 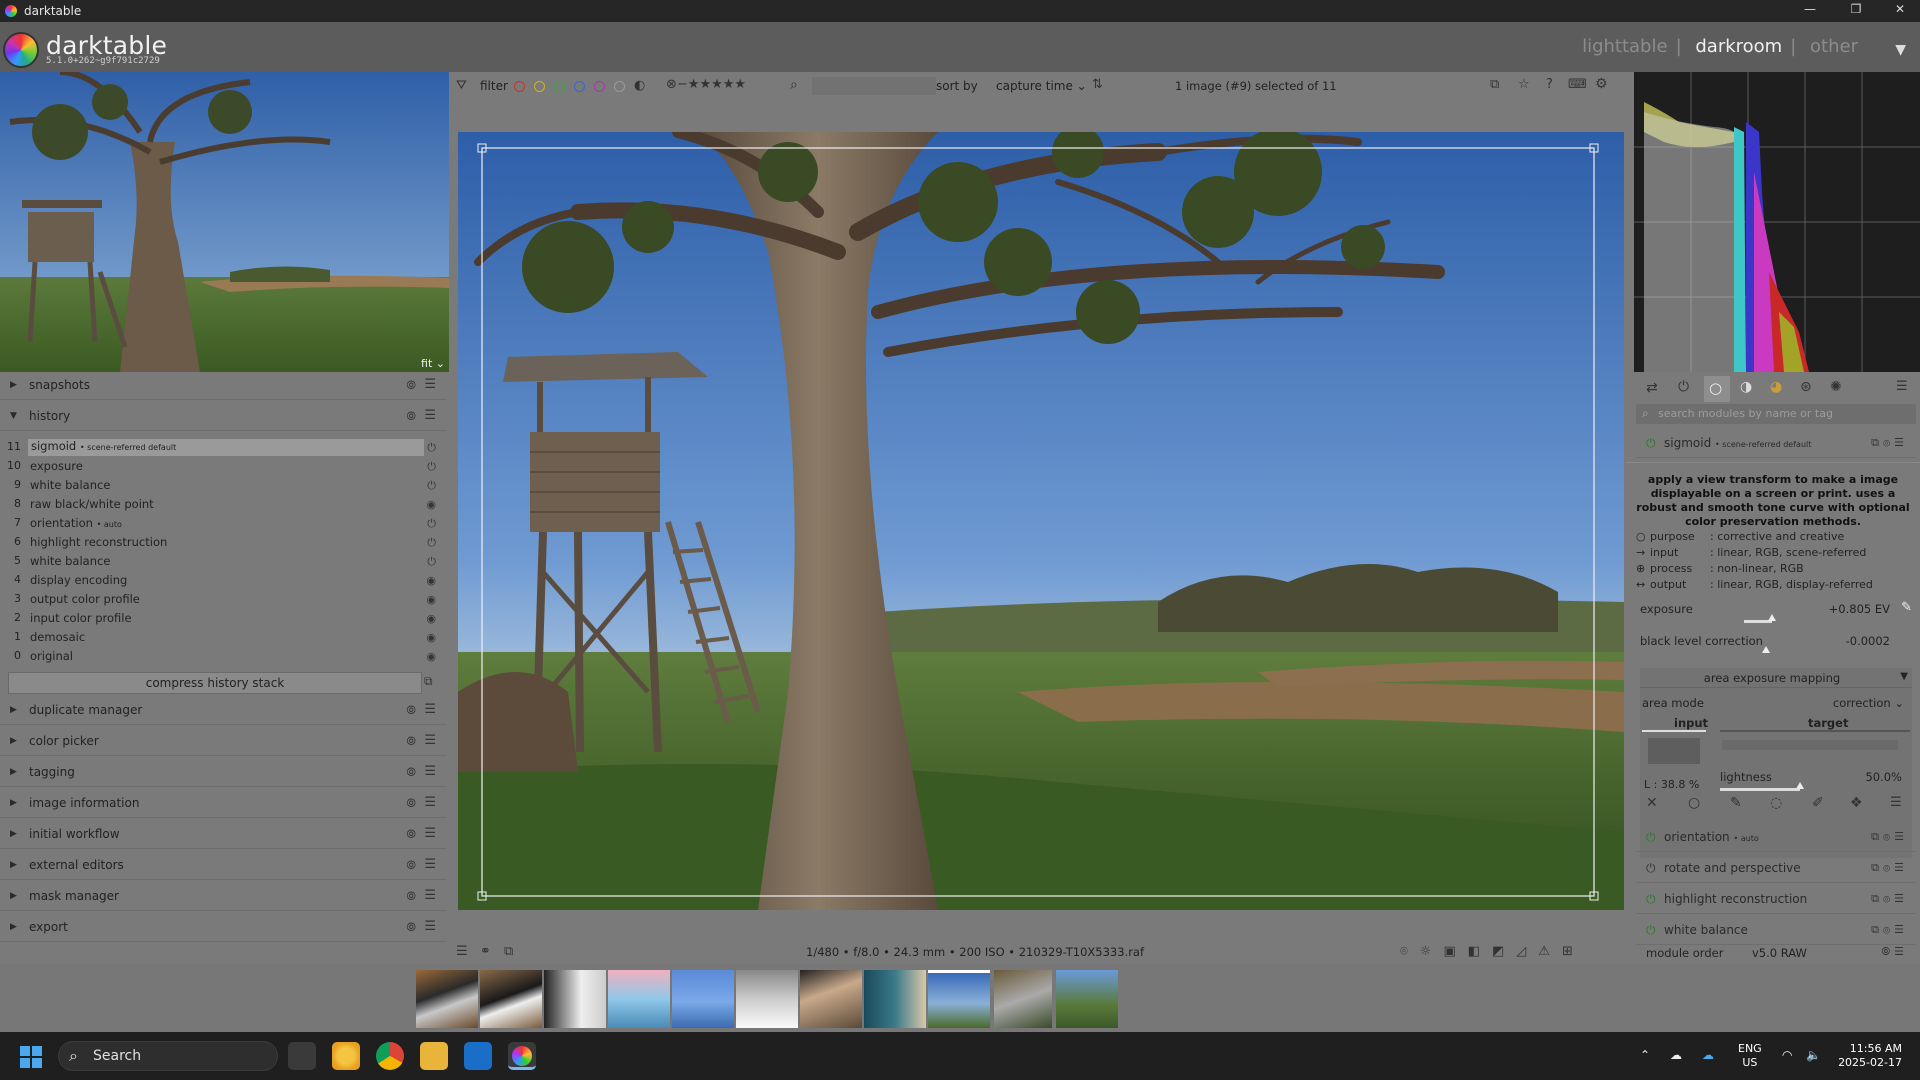 What do you see at coordinates (223, 773) in the screenshot?
I see `module-tagging: ▶ tagging ⦾ ☰` at bounding box center [223, 773].